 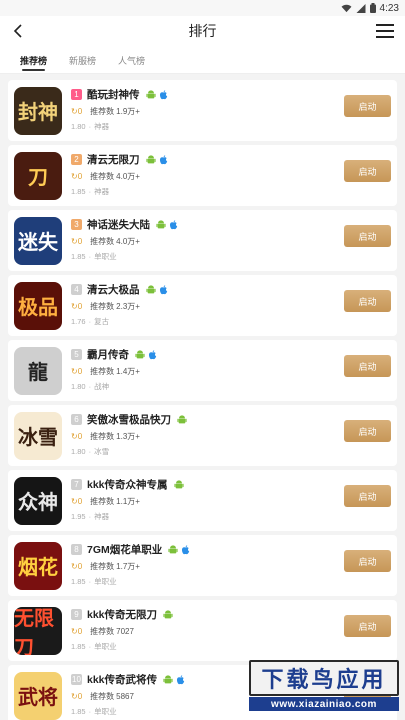 What do you see at coordinates (18, 31) in the screenshot?
I see `back-button` at bounding box center [18, 31].